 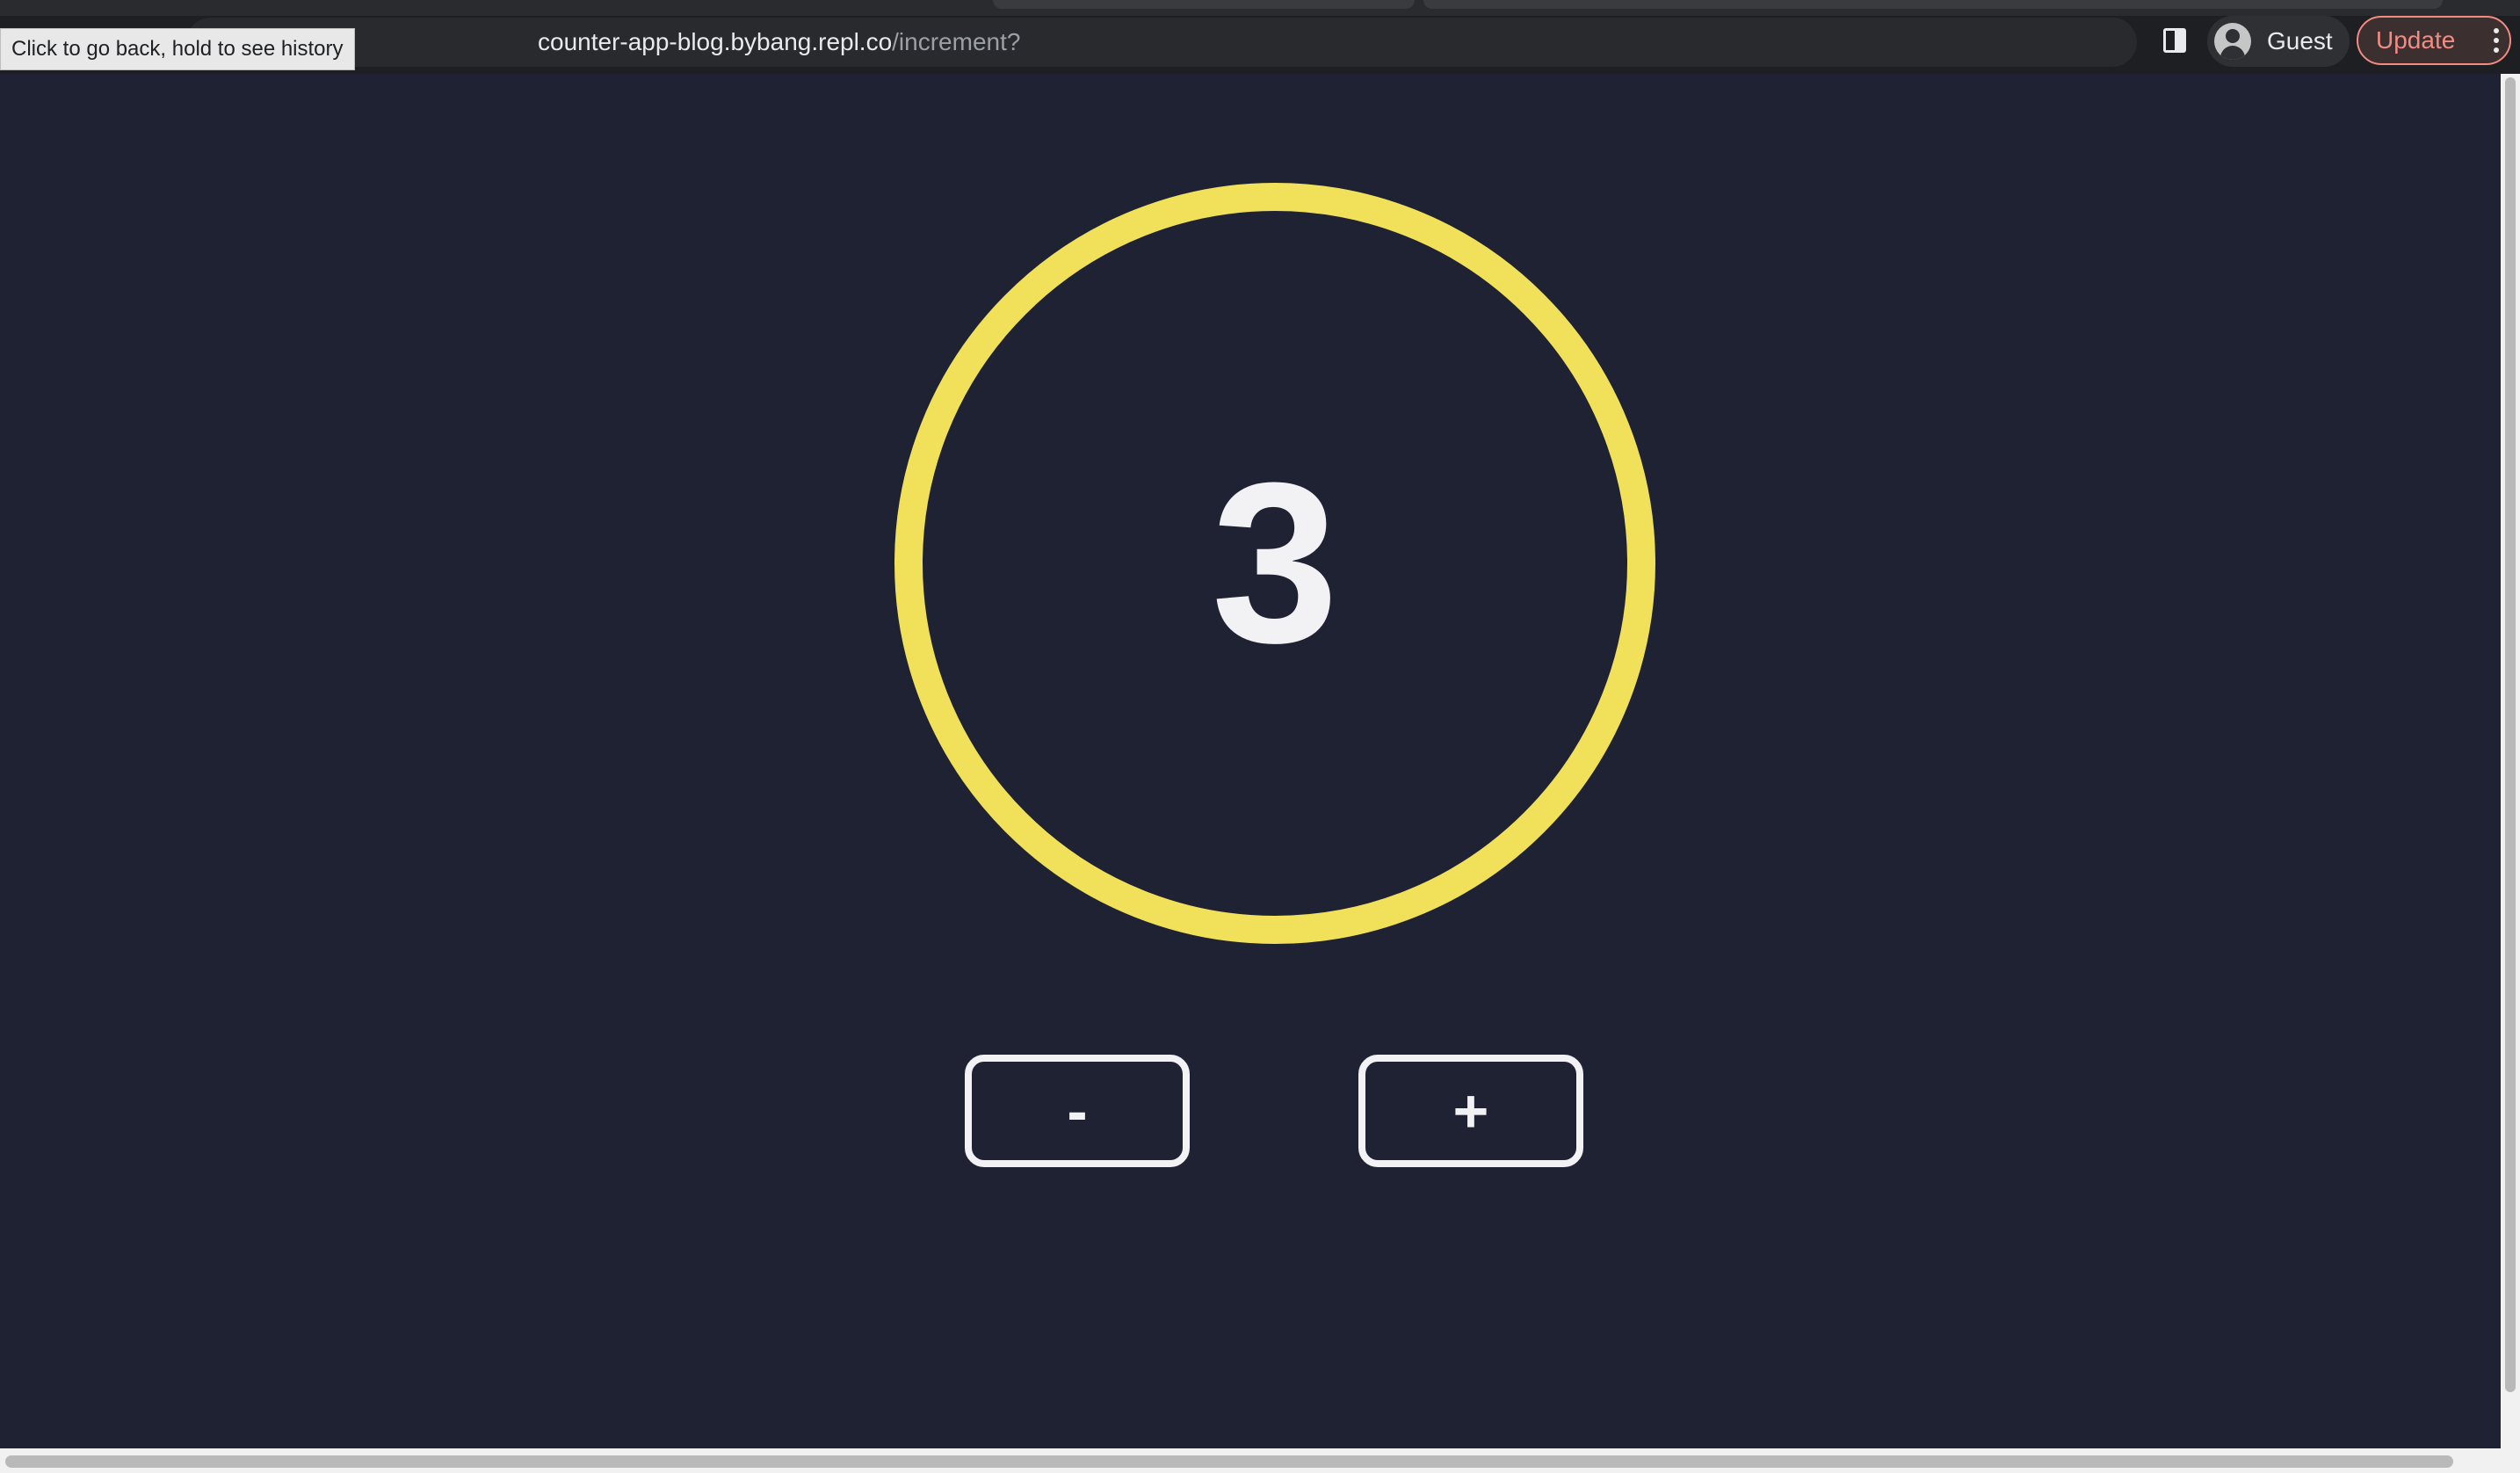 I want to click on update-button: Update, so click(x=2434, y=40).